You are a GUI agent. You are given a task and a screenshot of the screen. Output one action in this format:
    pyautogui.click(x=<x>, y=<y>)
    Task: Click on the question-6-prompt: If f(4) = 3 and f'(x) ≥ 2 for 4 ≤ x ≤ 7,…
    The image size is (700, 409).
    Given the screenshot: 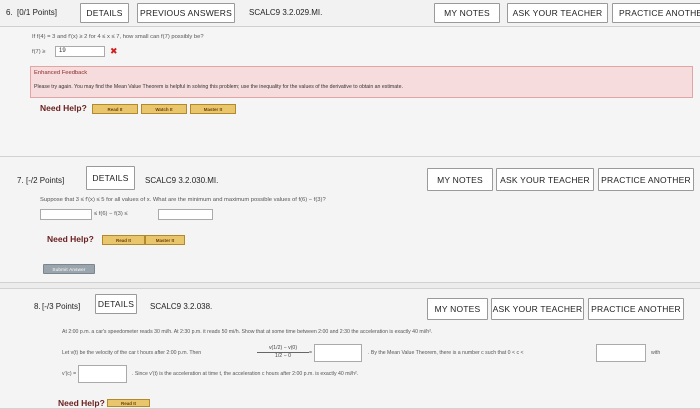 What is the action you would take?
    pyautogui.click(x=118, y=37)
    